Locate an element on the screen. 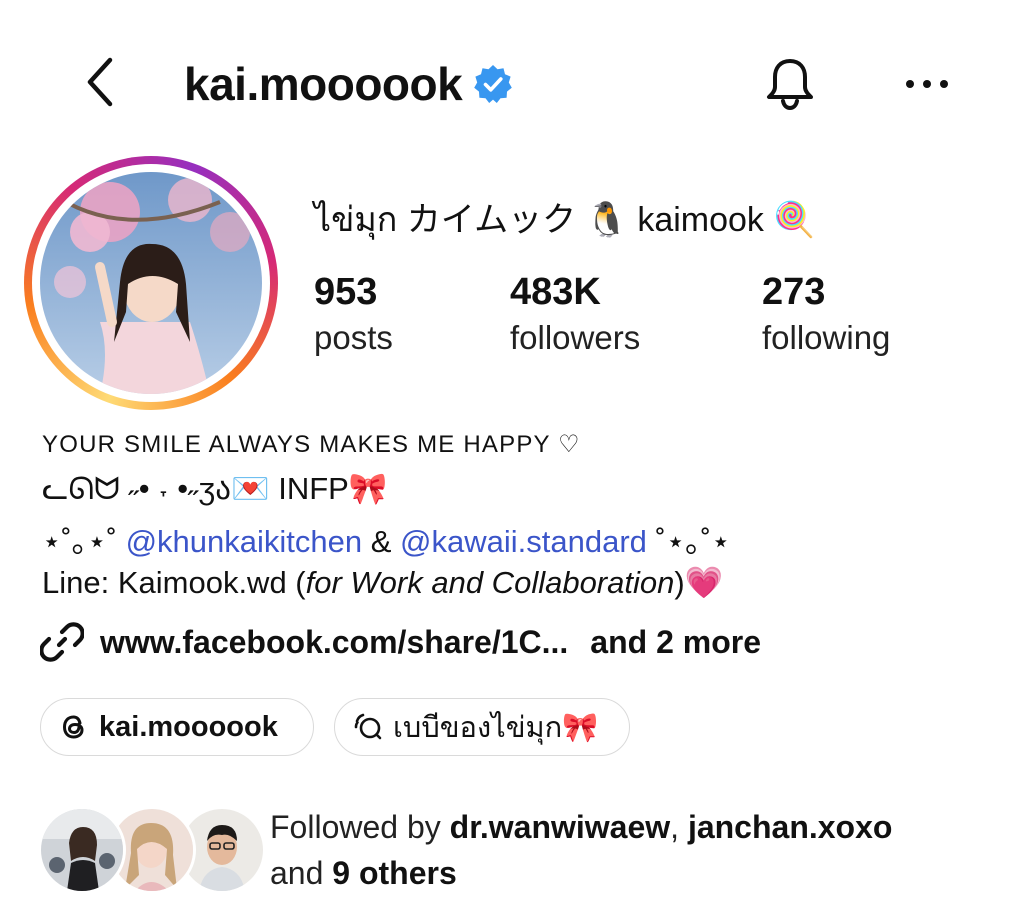 The height and width of the screenshot is (914, 1024). broadcast-channel-chip: เบบีของไข่มุก🎀 is located at coordinates (482, 727).